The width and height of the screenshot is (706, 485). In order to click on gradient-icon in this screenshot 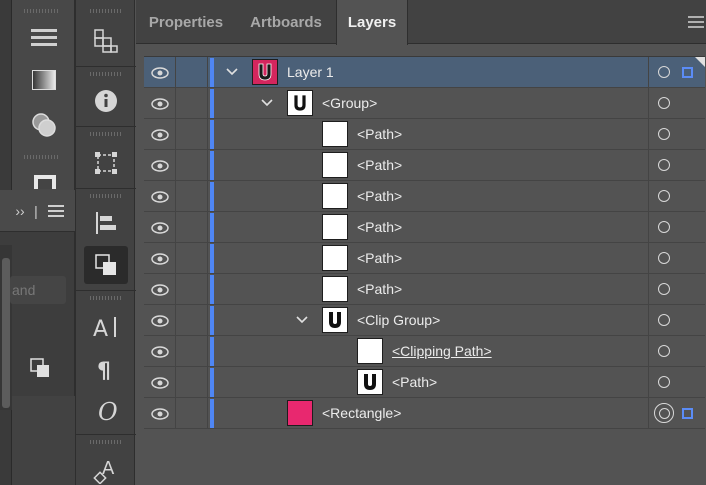, I will do `click(44, 80)`.